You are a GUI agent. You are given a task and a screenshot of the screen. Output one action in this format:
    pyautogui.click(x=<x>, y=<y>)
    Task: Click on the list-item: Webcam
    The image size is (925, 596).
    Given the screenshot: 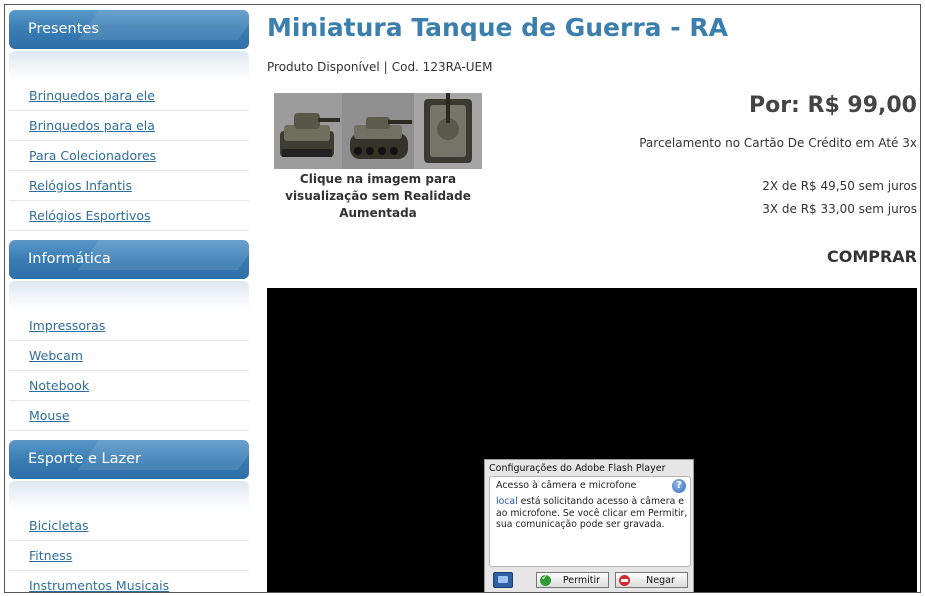 What is the action you would take?
    pyautogui.click(x=129, y=356)
    